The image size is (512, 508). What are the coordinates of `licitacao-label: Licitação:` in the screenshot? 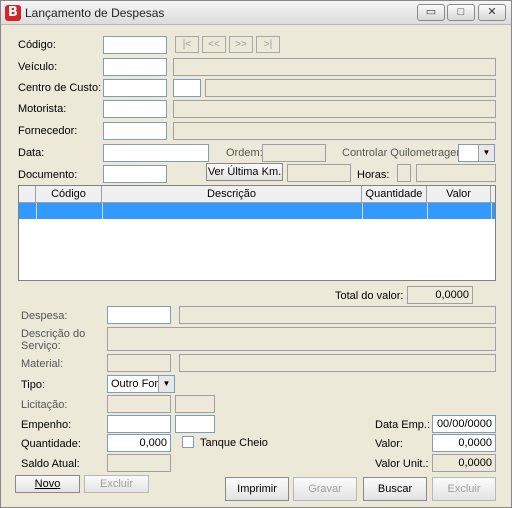 It's located at (44, 405).